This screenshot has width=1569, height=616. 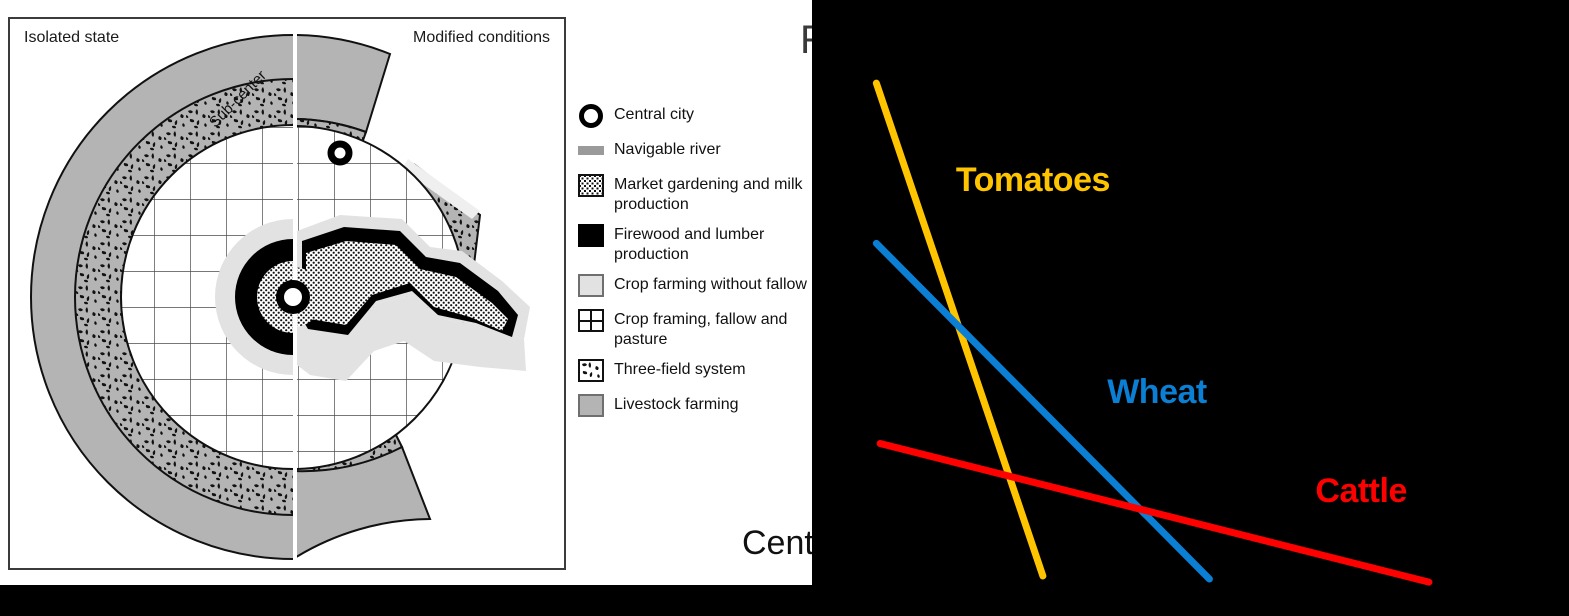 I want to click on navigable-river-icon, so click(x=591, y=150).